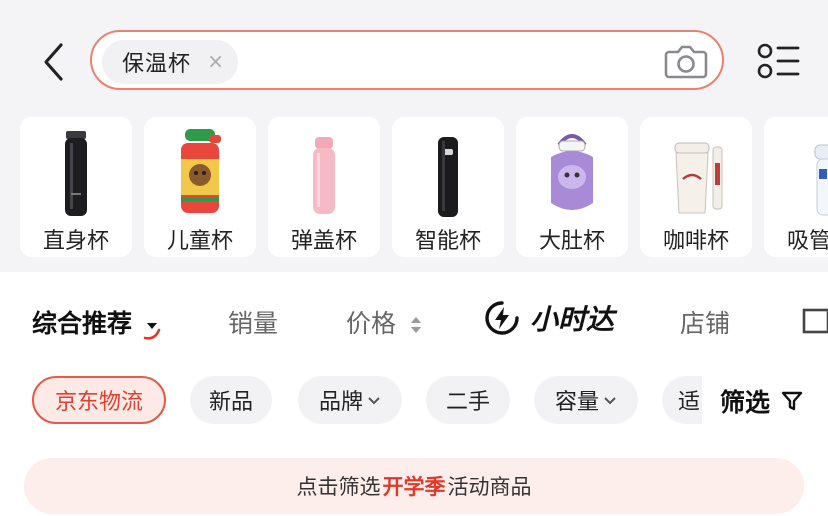 Image resolution: width=828 pixels, height=516 pixels. I want to click on category-label: 咖啡杯, so click(695, 241).